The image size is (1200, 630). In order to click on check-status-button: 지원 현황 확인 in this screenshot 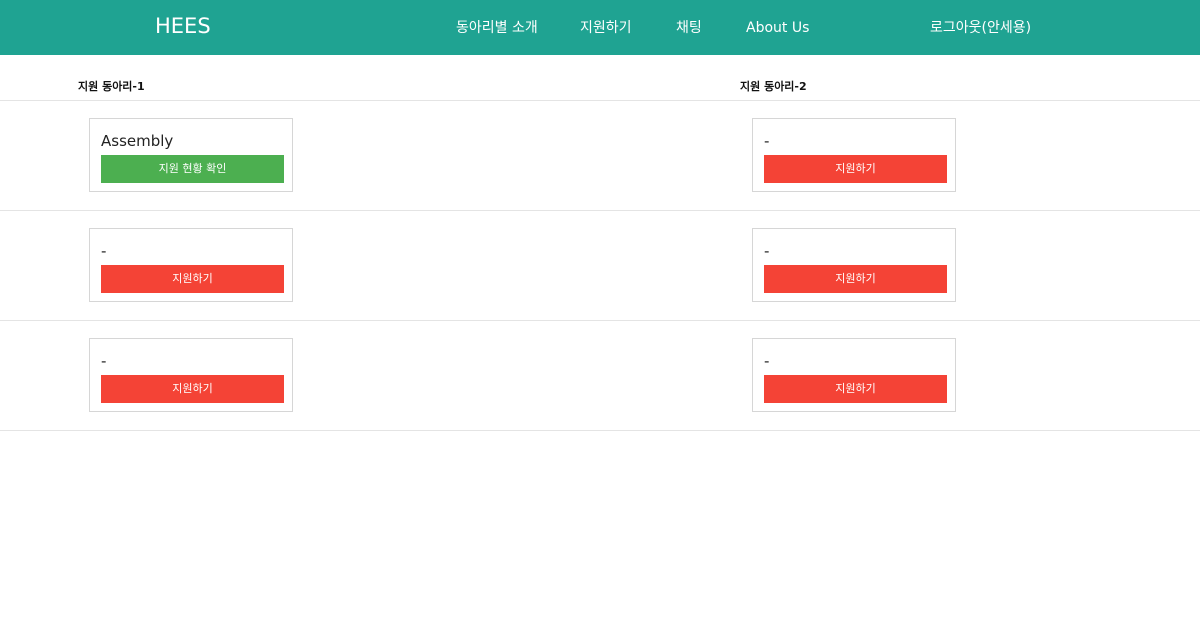, I will do `click(192, 169)`.